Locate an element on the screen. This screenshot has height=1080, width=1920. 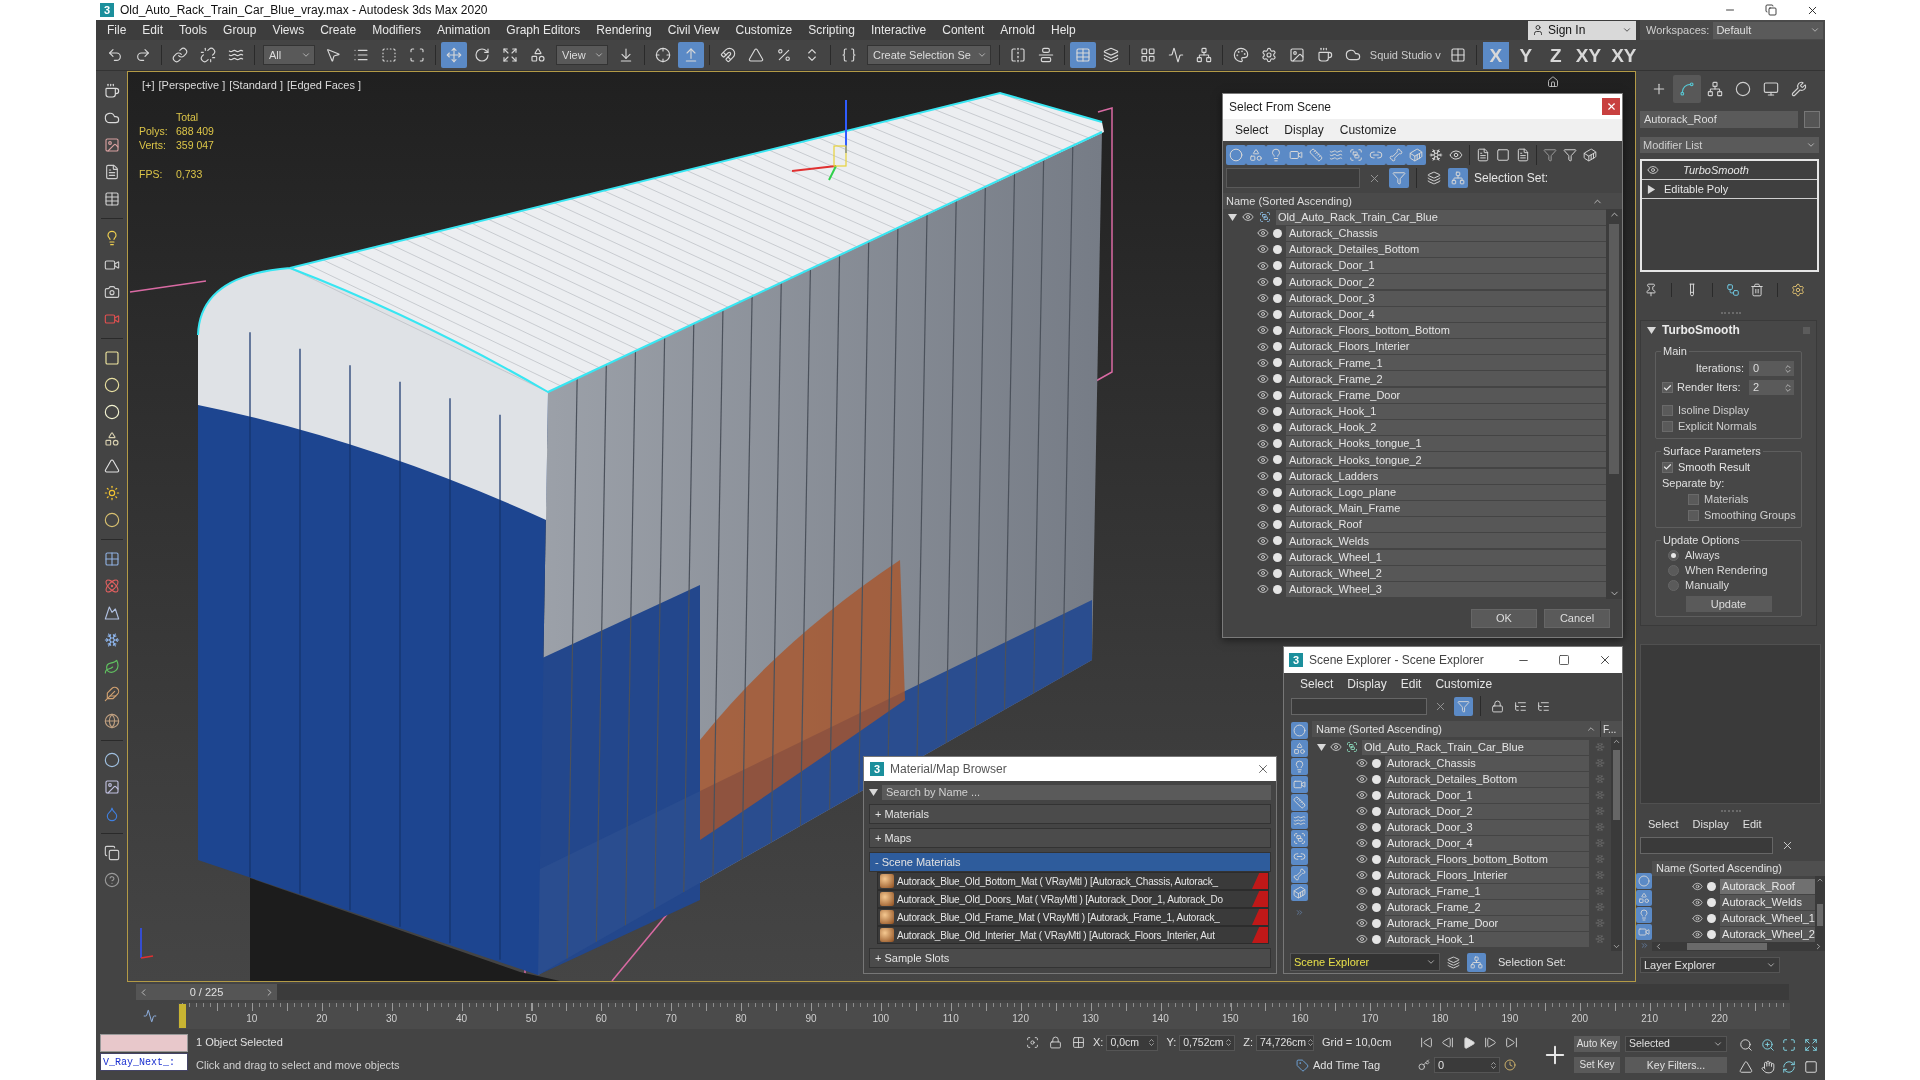
leaf-icon is located at coordinates (111, 667).